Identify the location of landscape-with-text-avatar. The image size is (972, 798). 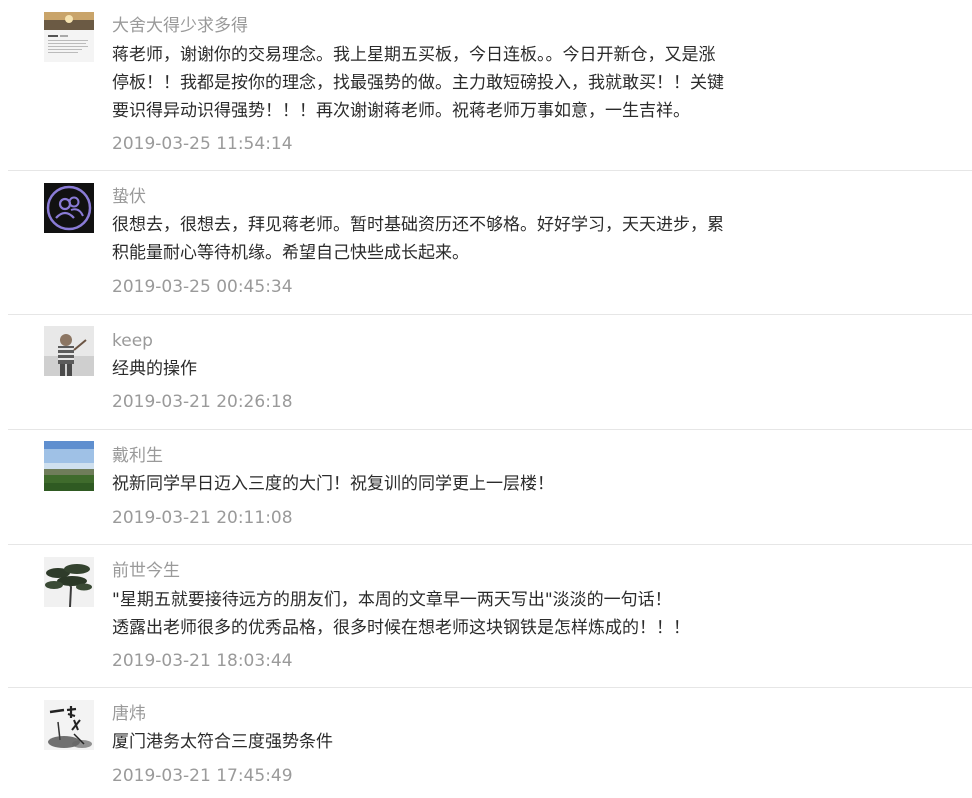
(69, 37).